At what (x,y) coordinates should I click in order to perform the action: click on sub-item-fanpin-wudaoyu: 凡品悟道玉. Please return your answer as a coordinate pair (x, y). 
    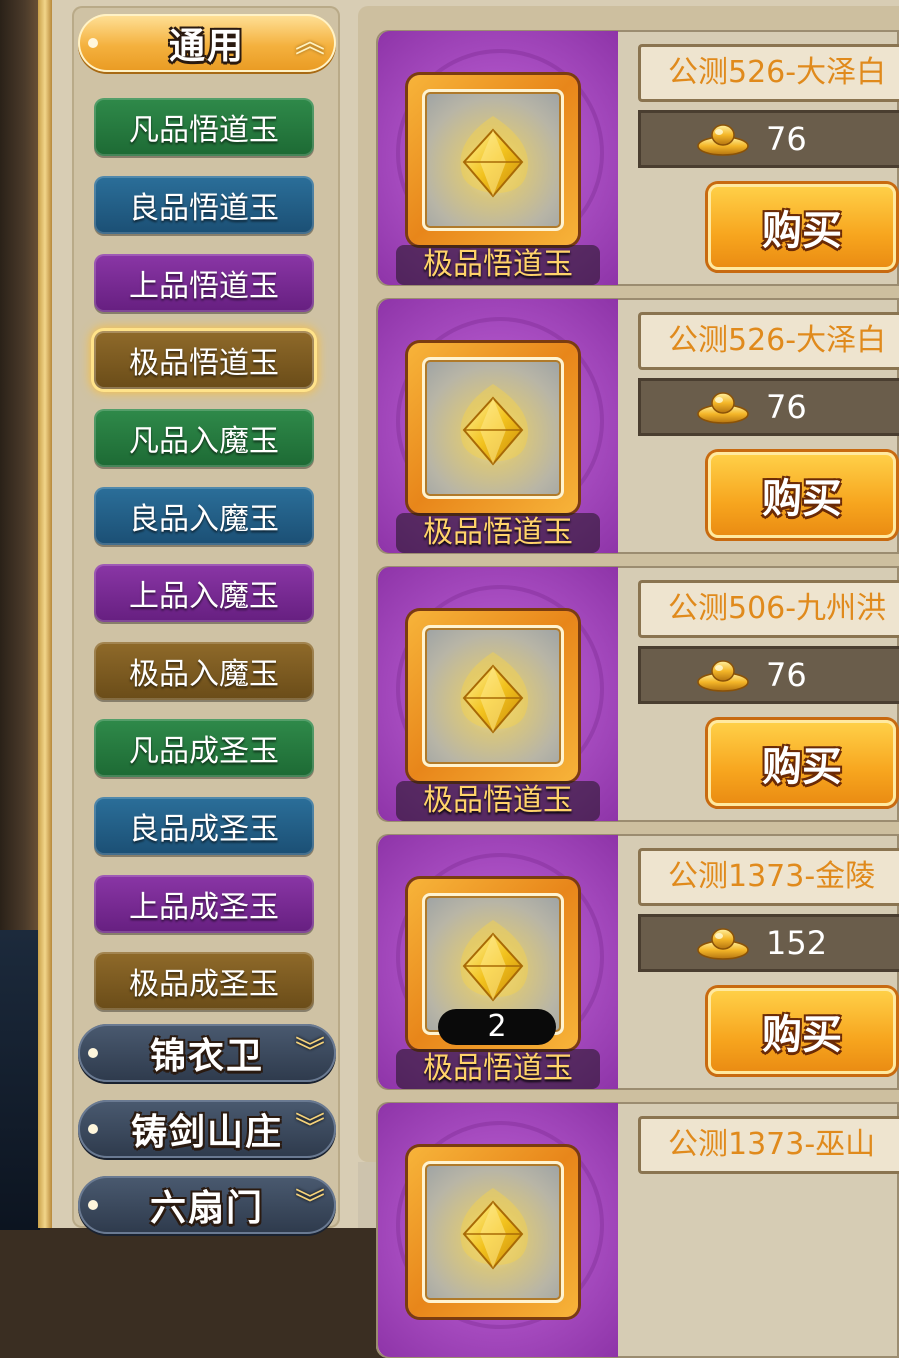
    Looking at the image, I should click on (204, 127).